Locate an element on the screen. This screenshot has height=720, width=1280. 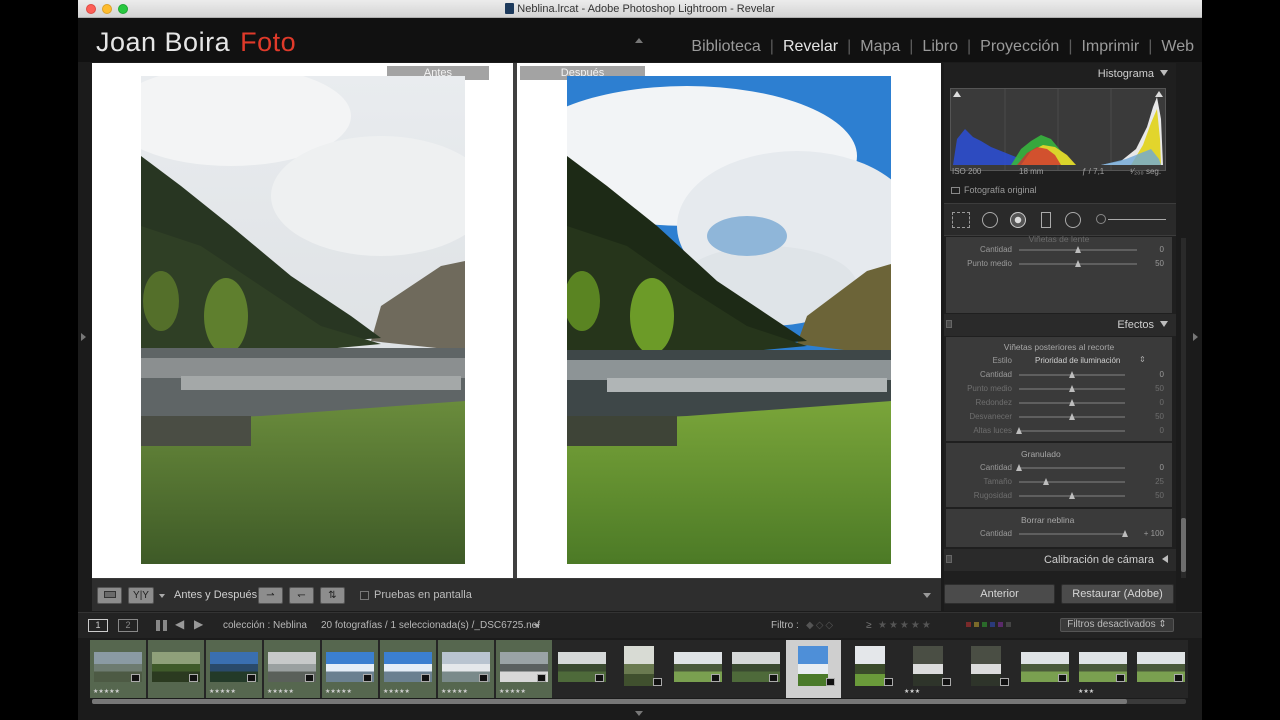
loupe-view-button is located at coordinates (109, 595).